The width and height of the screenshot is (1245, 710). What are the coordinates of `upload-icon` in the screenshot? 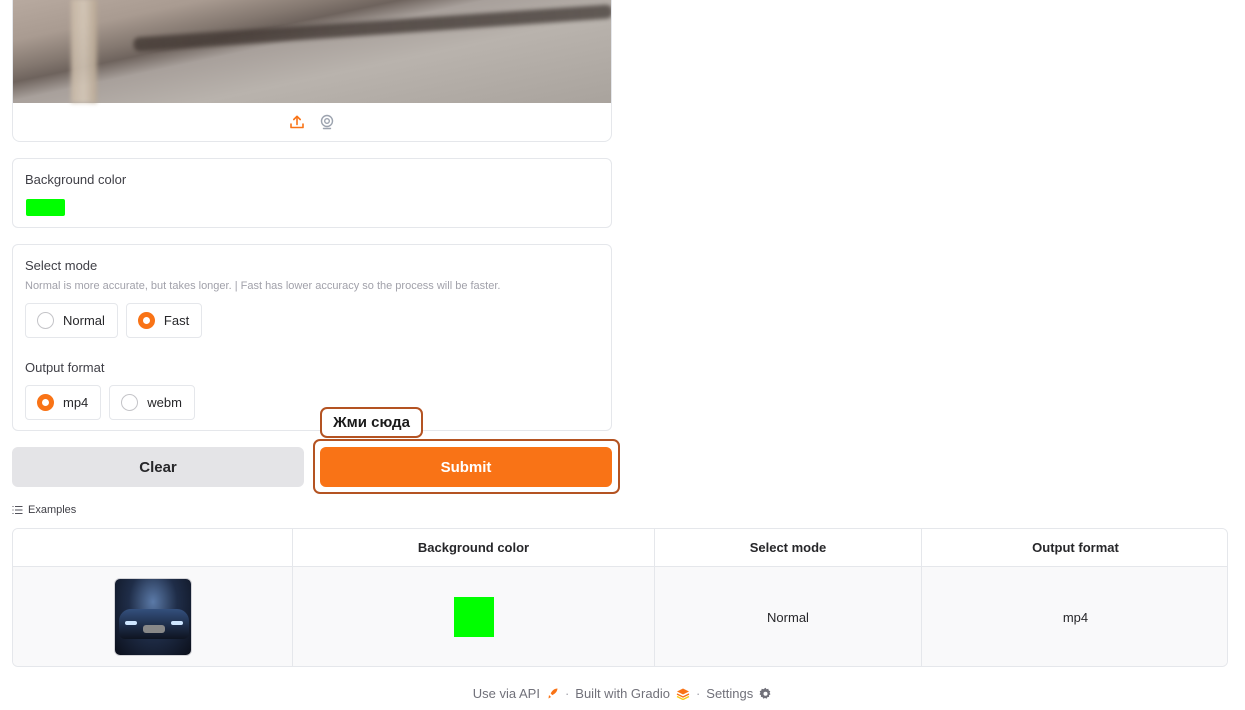 It's located at (297, 122).